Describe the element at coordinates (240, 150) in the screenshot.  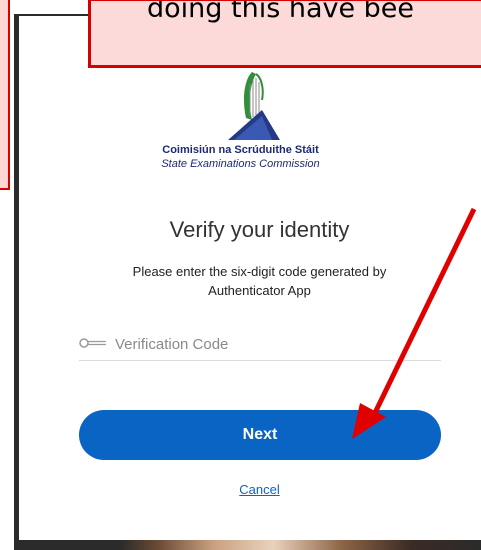
I see `org-name-irish: Coimisiún na Scrúduithe Stáit` at that location.